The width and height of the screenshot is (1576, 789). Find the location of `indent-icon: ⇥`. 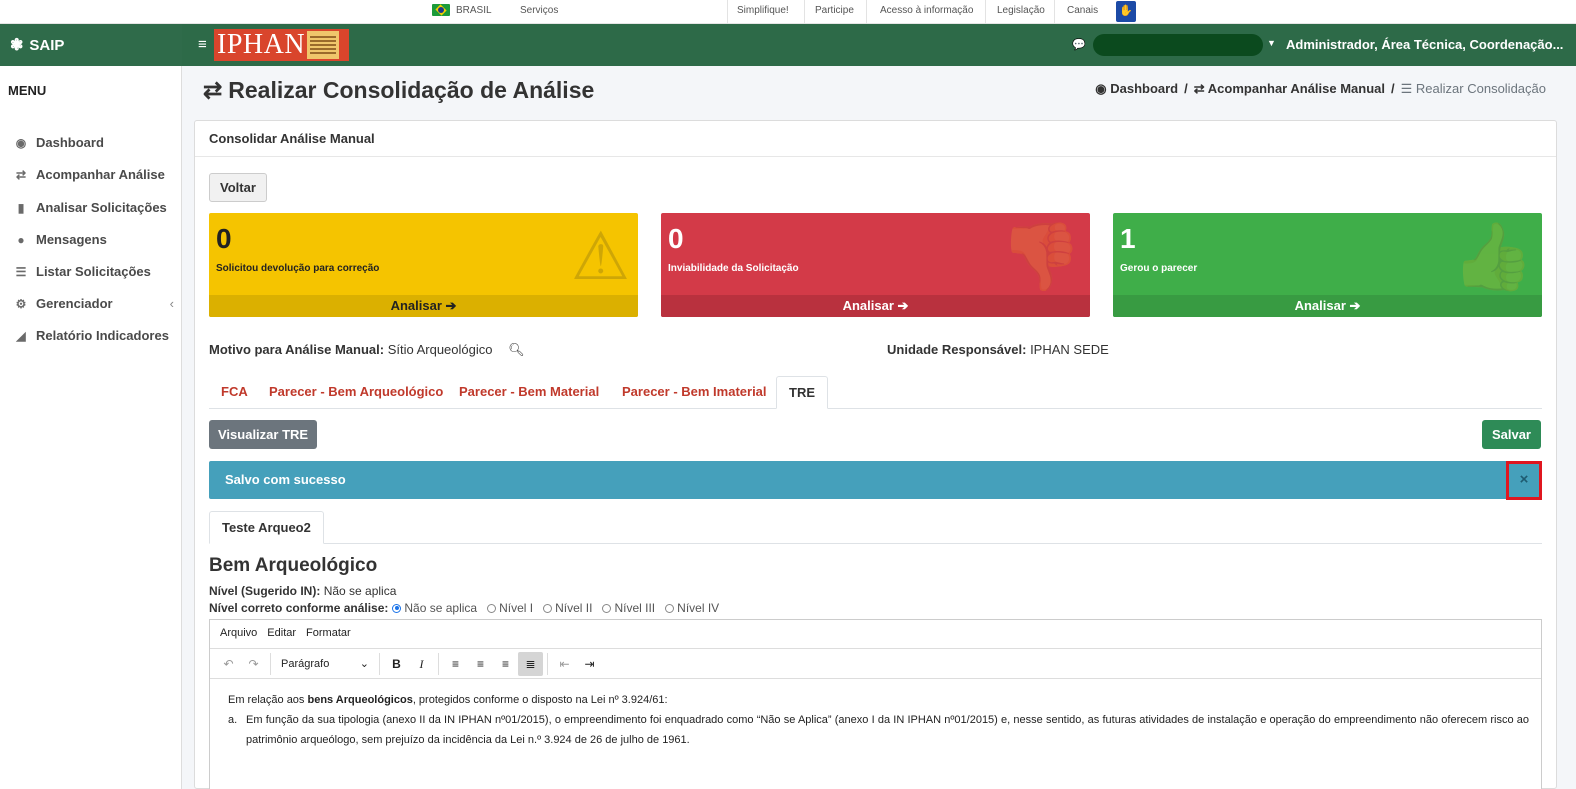

indent-icon: ⇥ is located at coordinates (589, 664).